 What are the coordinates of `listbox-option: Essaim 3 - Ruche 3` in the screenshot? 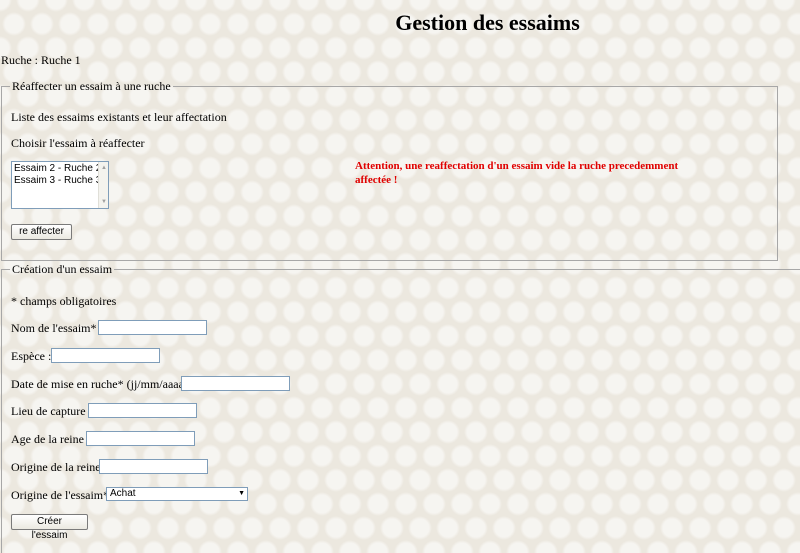 It's located at (61, 181).